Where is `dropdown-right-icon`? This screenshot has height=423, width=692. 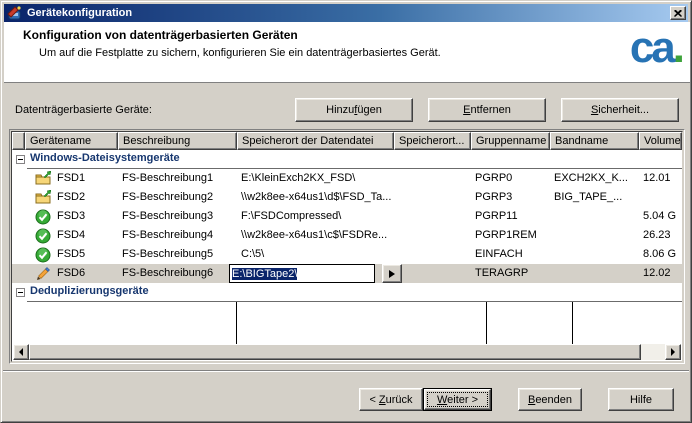 dropdown-right-icon is located at coordinates (392, 273).